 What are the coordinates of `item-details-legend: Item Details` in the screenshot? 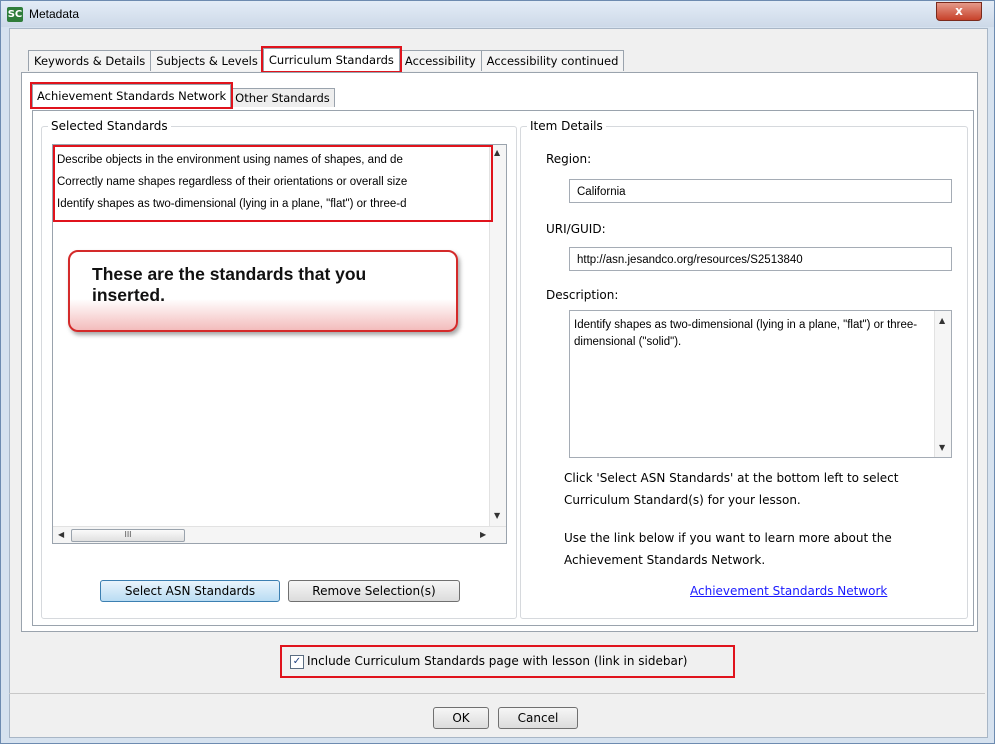 It's located at (566, 126).